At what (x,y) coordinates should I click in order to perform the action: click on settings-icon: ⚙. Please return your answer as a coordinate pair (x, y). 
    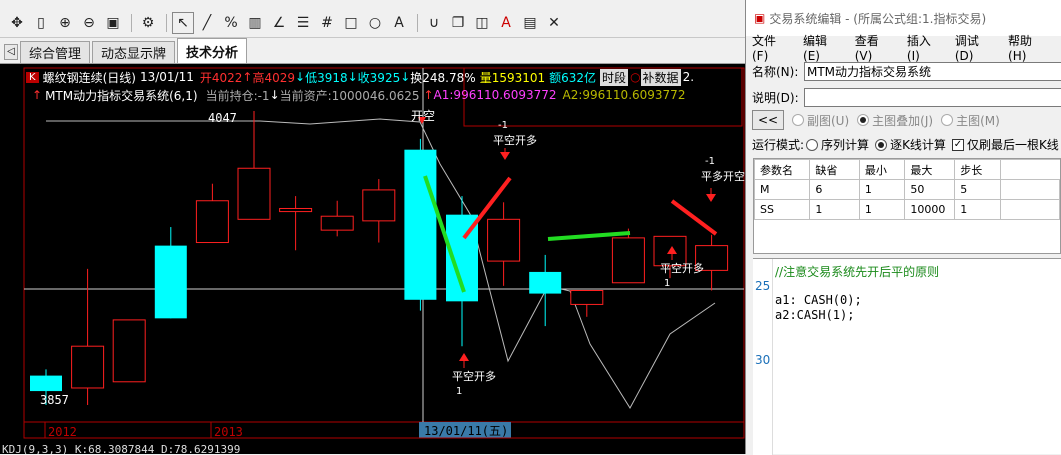
    Looking at the image, I should click on (148, 23).